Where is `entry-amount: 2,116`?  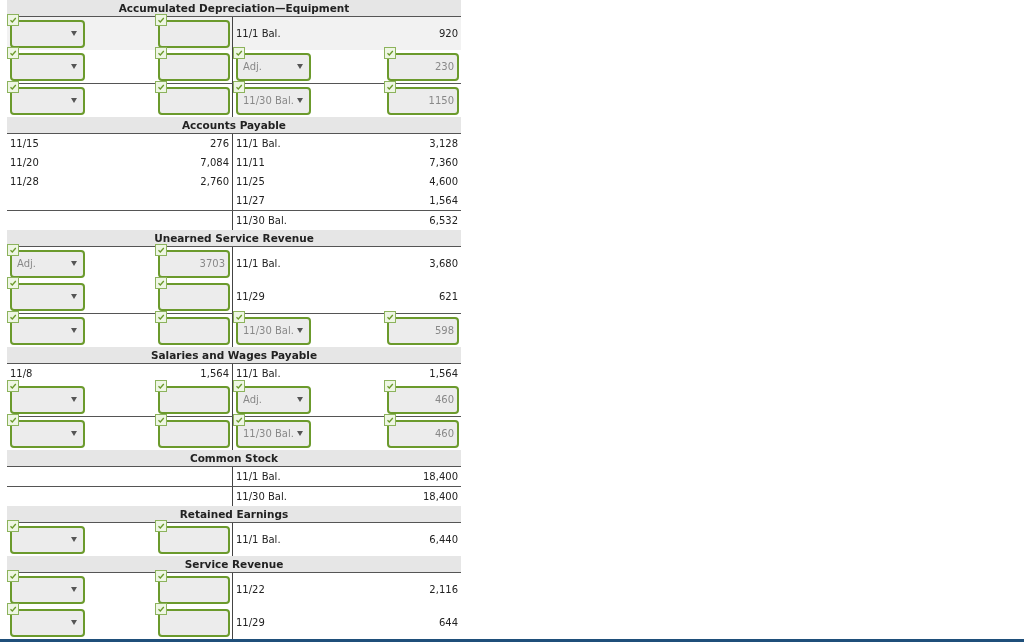
entry-amount: 2,116 is located at coordinates (444, 589).